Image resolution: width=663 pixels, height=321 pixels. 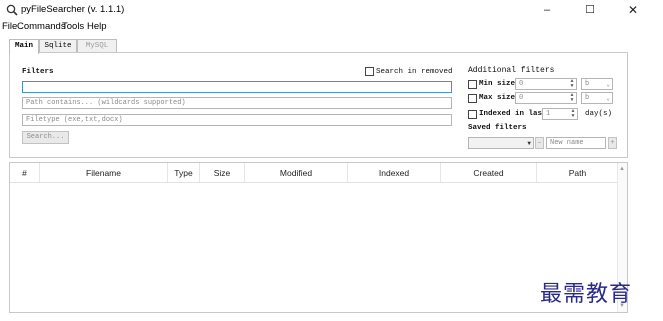 What do you see at coordinates (25, 173) in the screenshot?
I see `column-header-number: #` at bounding box center [25, 173].